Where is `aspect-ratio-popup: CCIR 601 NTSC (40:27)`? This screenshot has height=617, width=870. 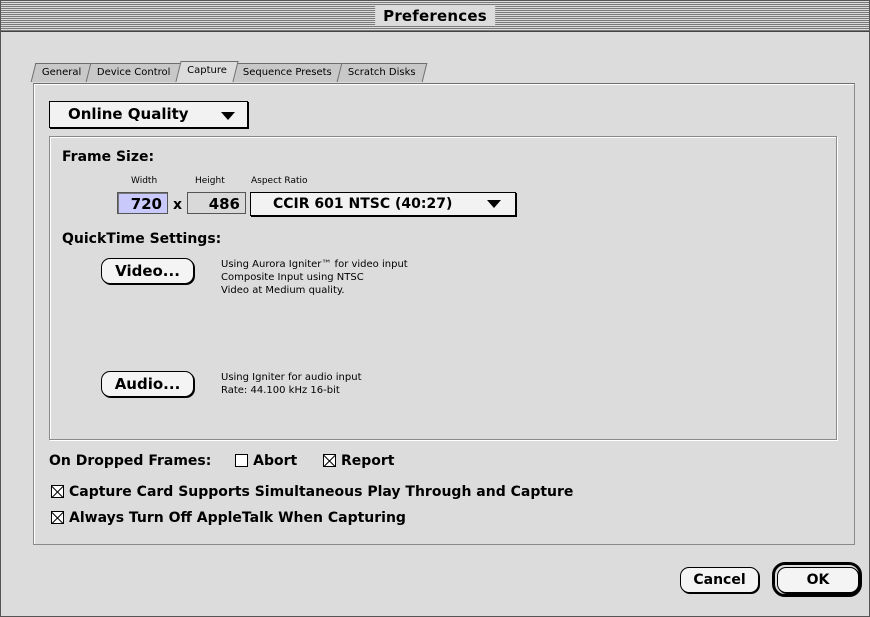 aspect-ratio-popup: CCIR 601 NTSC (40:27) is located at coordinates (383, 204).